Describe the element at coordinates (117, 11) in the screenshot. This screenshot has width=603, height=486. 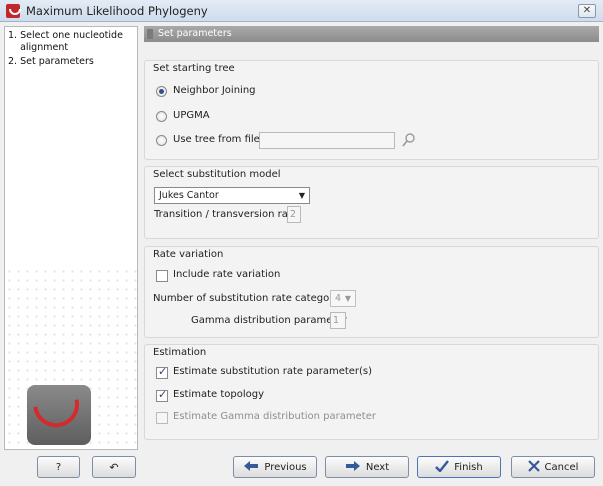
I see `window-title: Maximum Likelihood Phylogeny` at that location.